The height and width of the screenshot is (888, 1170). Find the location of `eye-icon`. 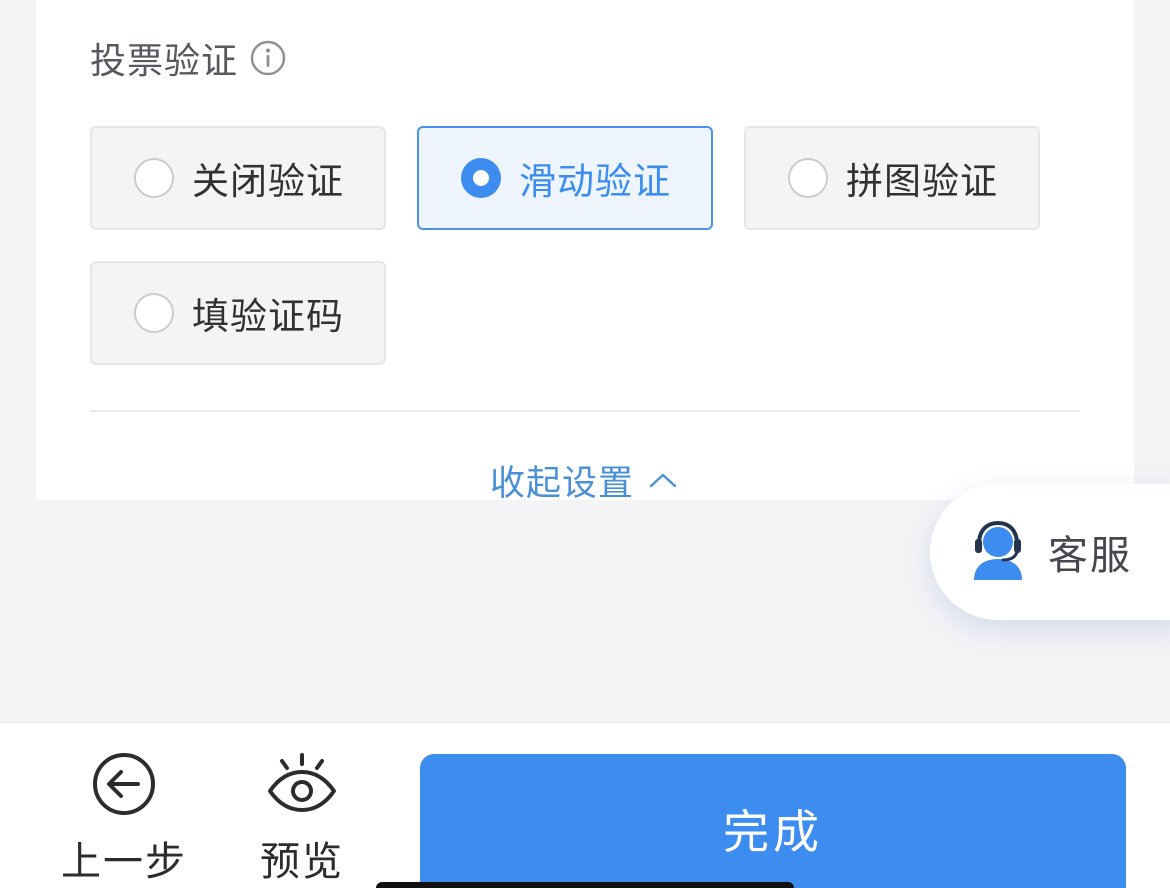

eye-icon is located at coordinates (302, 786).